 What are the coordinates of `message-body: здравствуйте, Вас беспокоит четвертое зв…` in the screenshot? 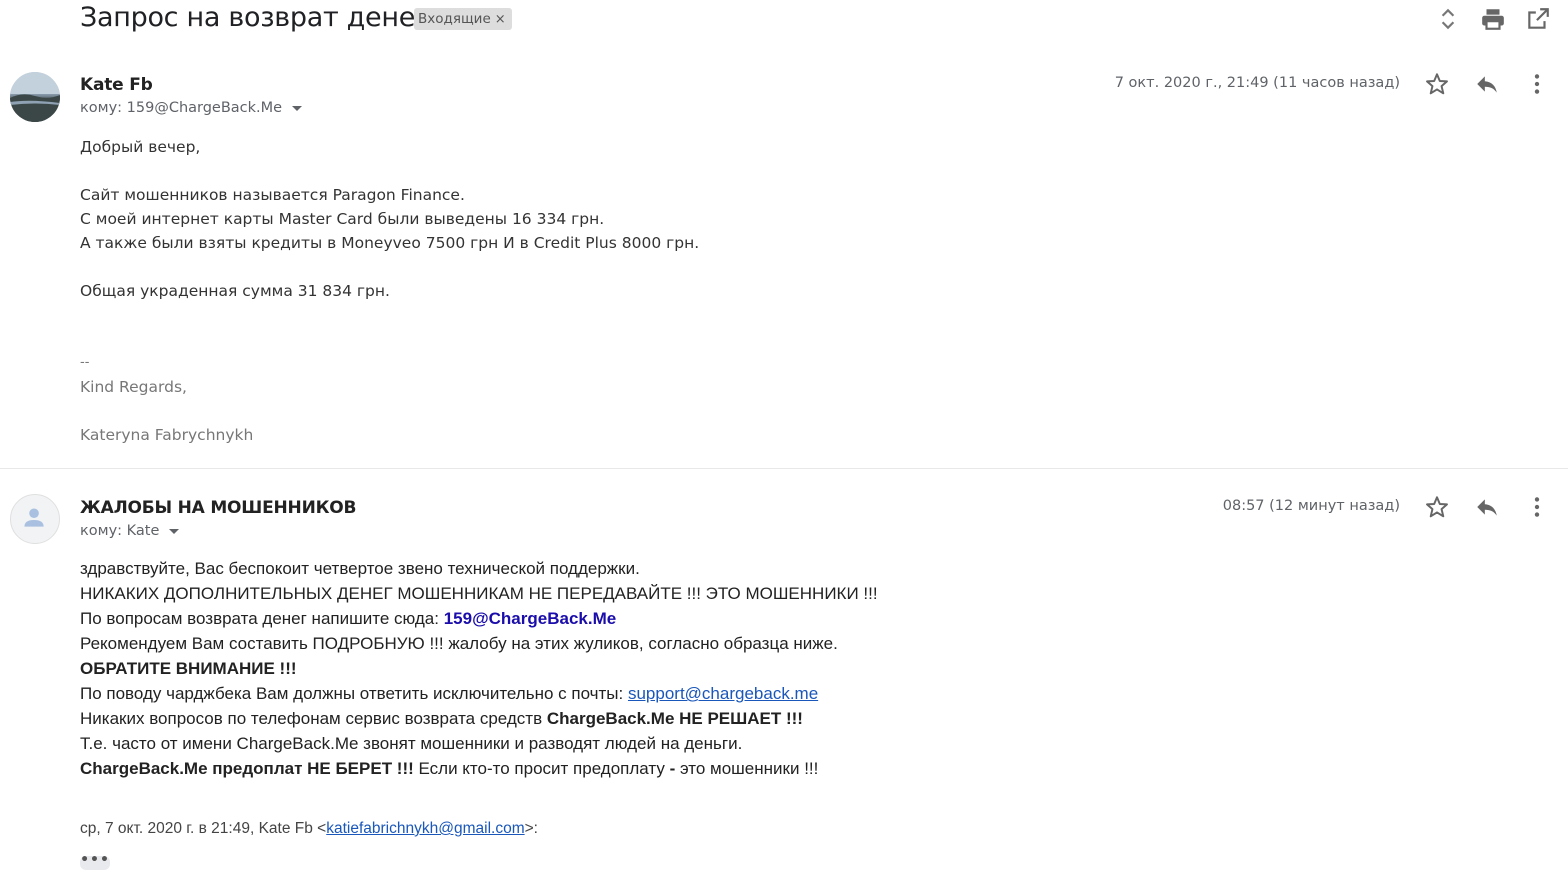 It's located at (479, 668).